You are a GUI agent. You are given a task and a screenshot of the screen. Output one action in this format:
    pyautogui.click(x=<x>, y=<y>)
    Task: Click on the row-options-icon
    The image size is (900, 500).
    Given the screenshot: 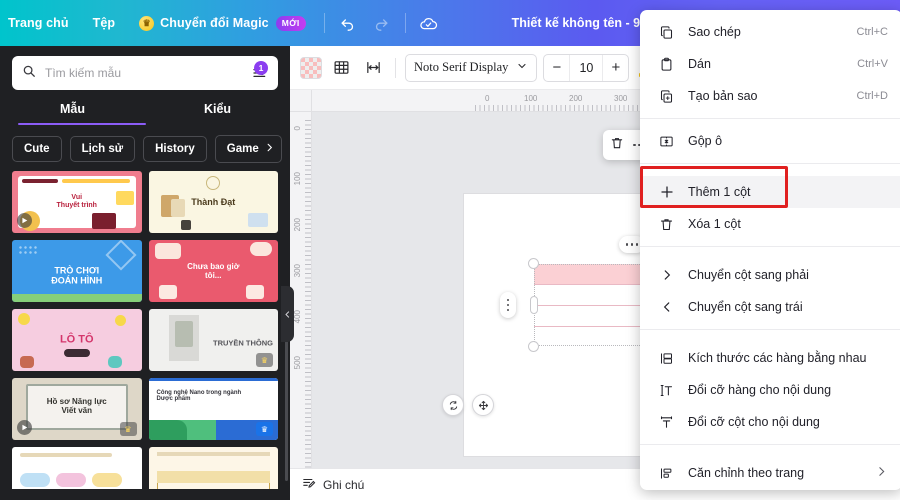 What is the action you would take?
    pyautogui.click(x=508, y=305)
    